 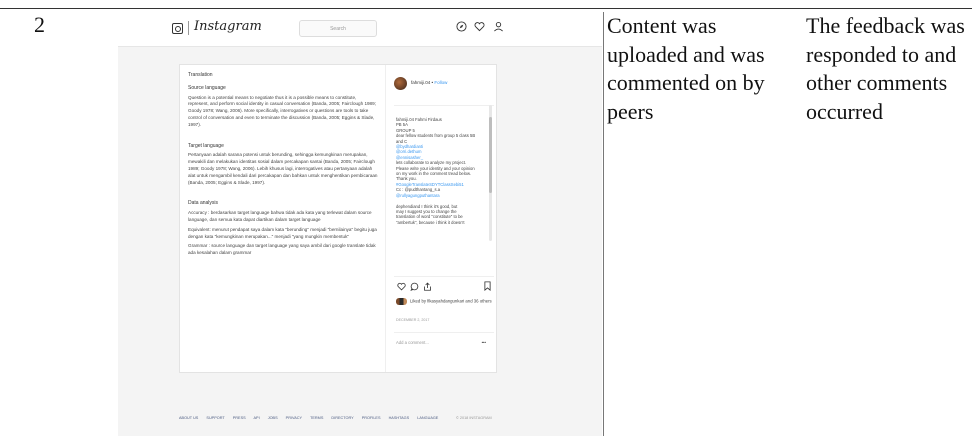 What do you see at coordinates (203, 203) in the screenshot?
I see `data-analysis-label: Data analysis` at bounding box center [203, 203].